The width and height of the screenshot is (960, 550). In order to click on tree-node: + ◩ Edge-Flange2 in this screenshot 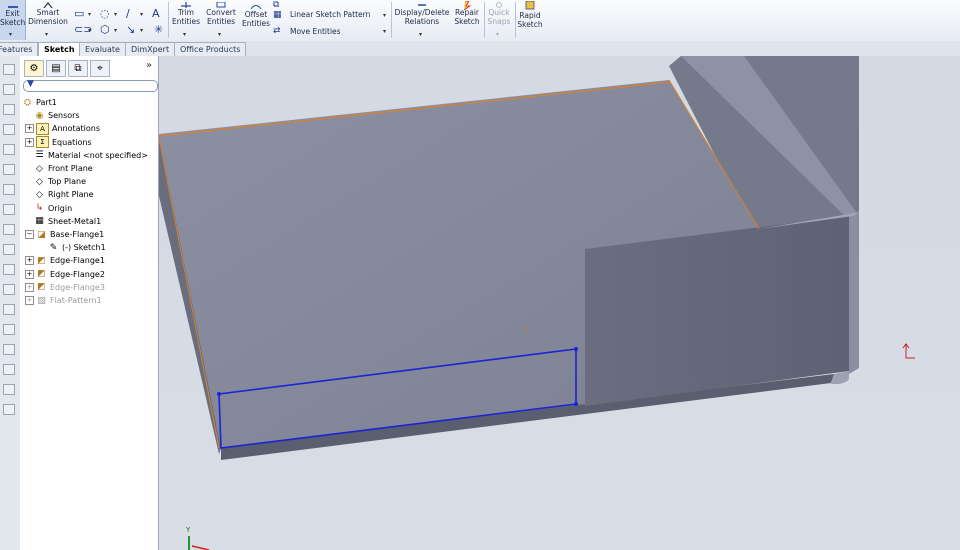, I will do `click(65, 274)`.